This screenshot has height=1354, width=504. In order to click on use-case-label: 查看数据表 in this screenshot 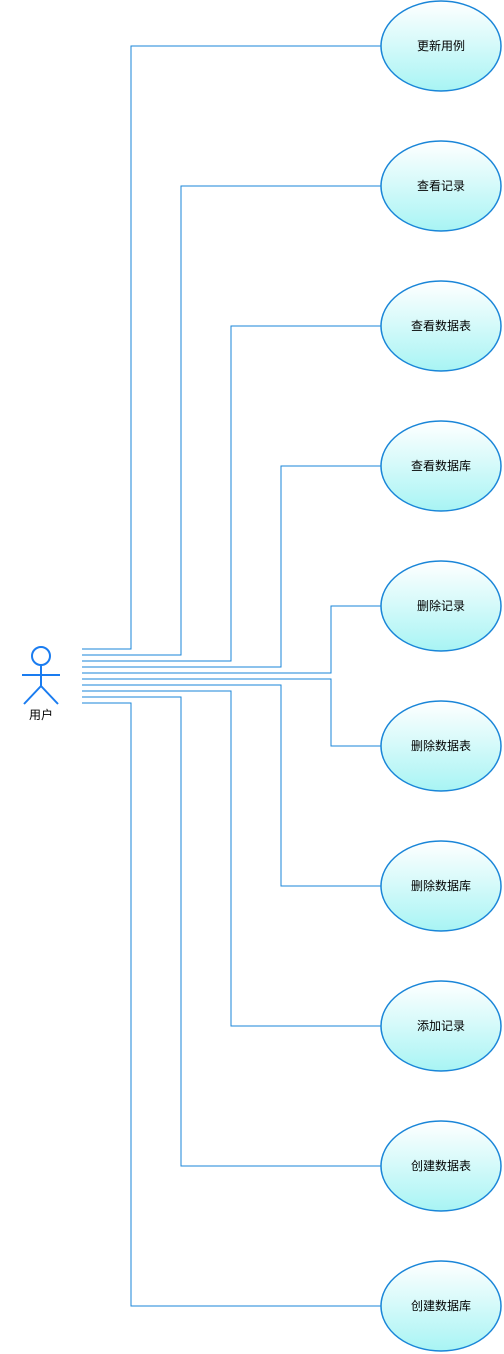, I will do `click(441, 325)`.